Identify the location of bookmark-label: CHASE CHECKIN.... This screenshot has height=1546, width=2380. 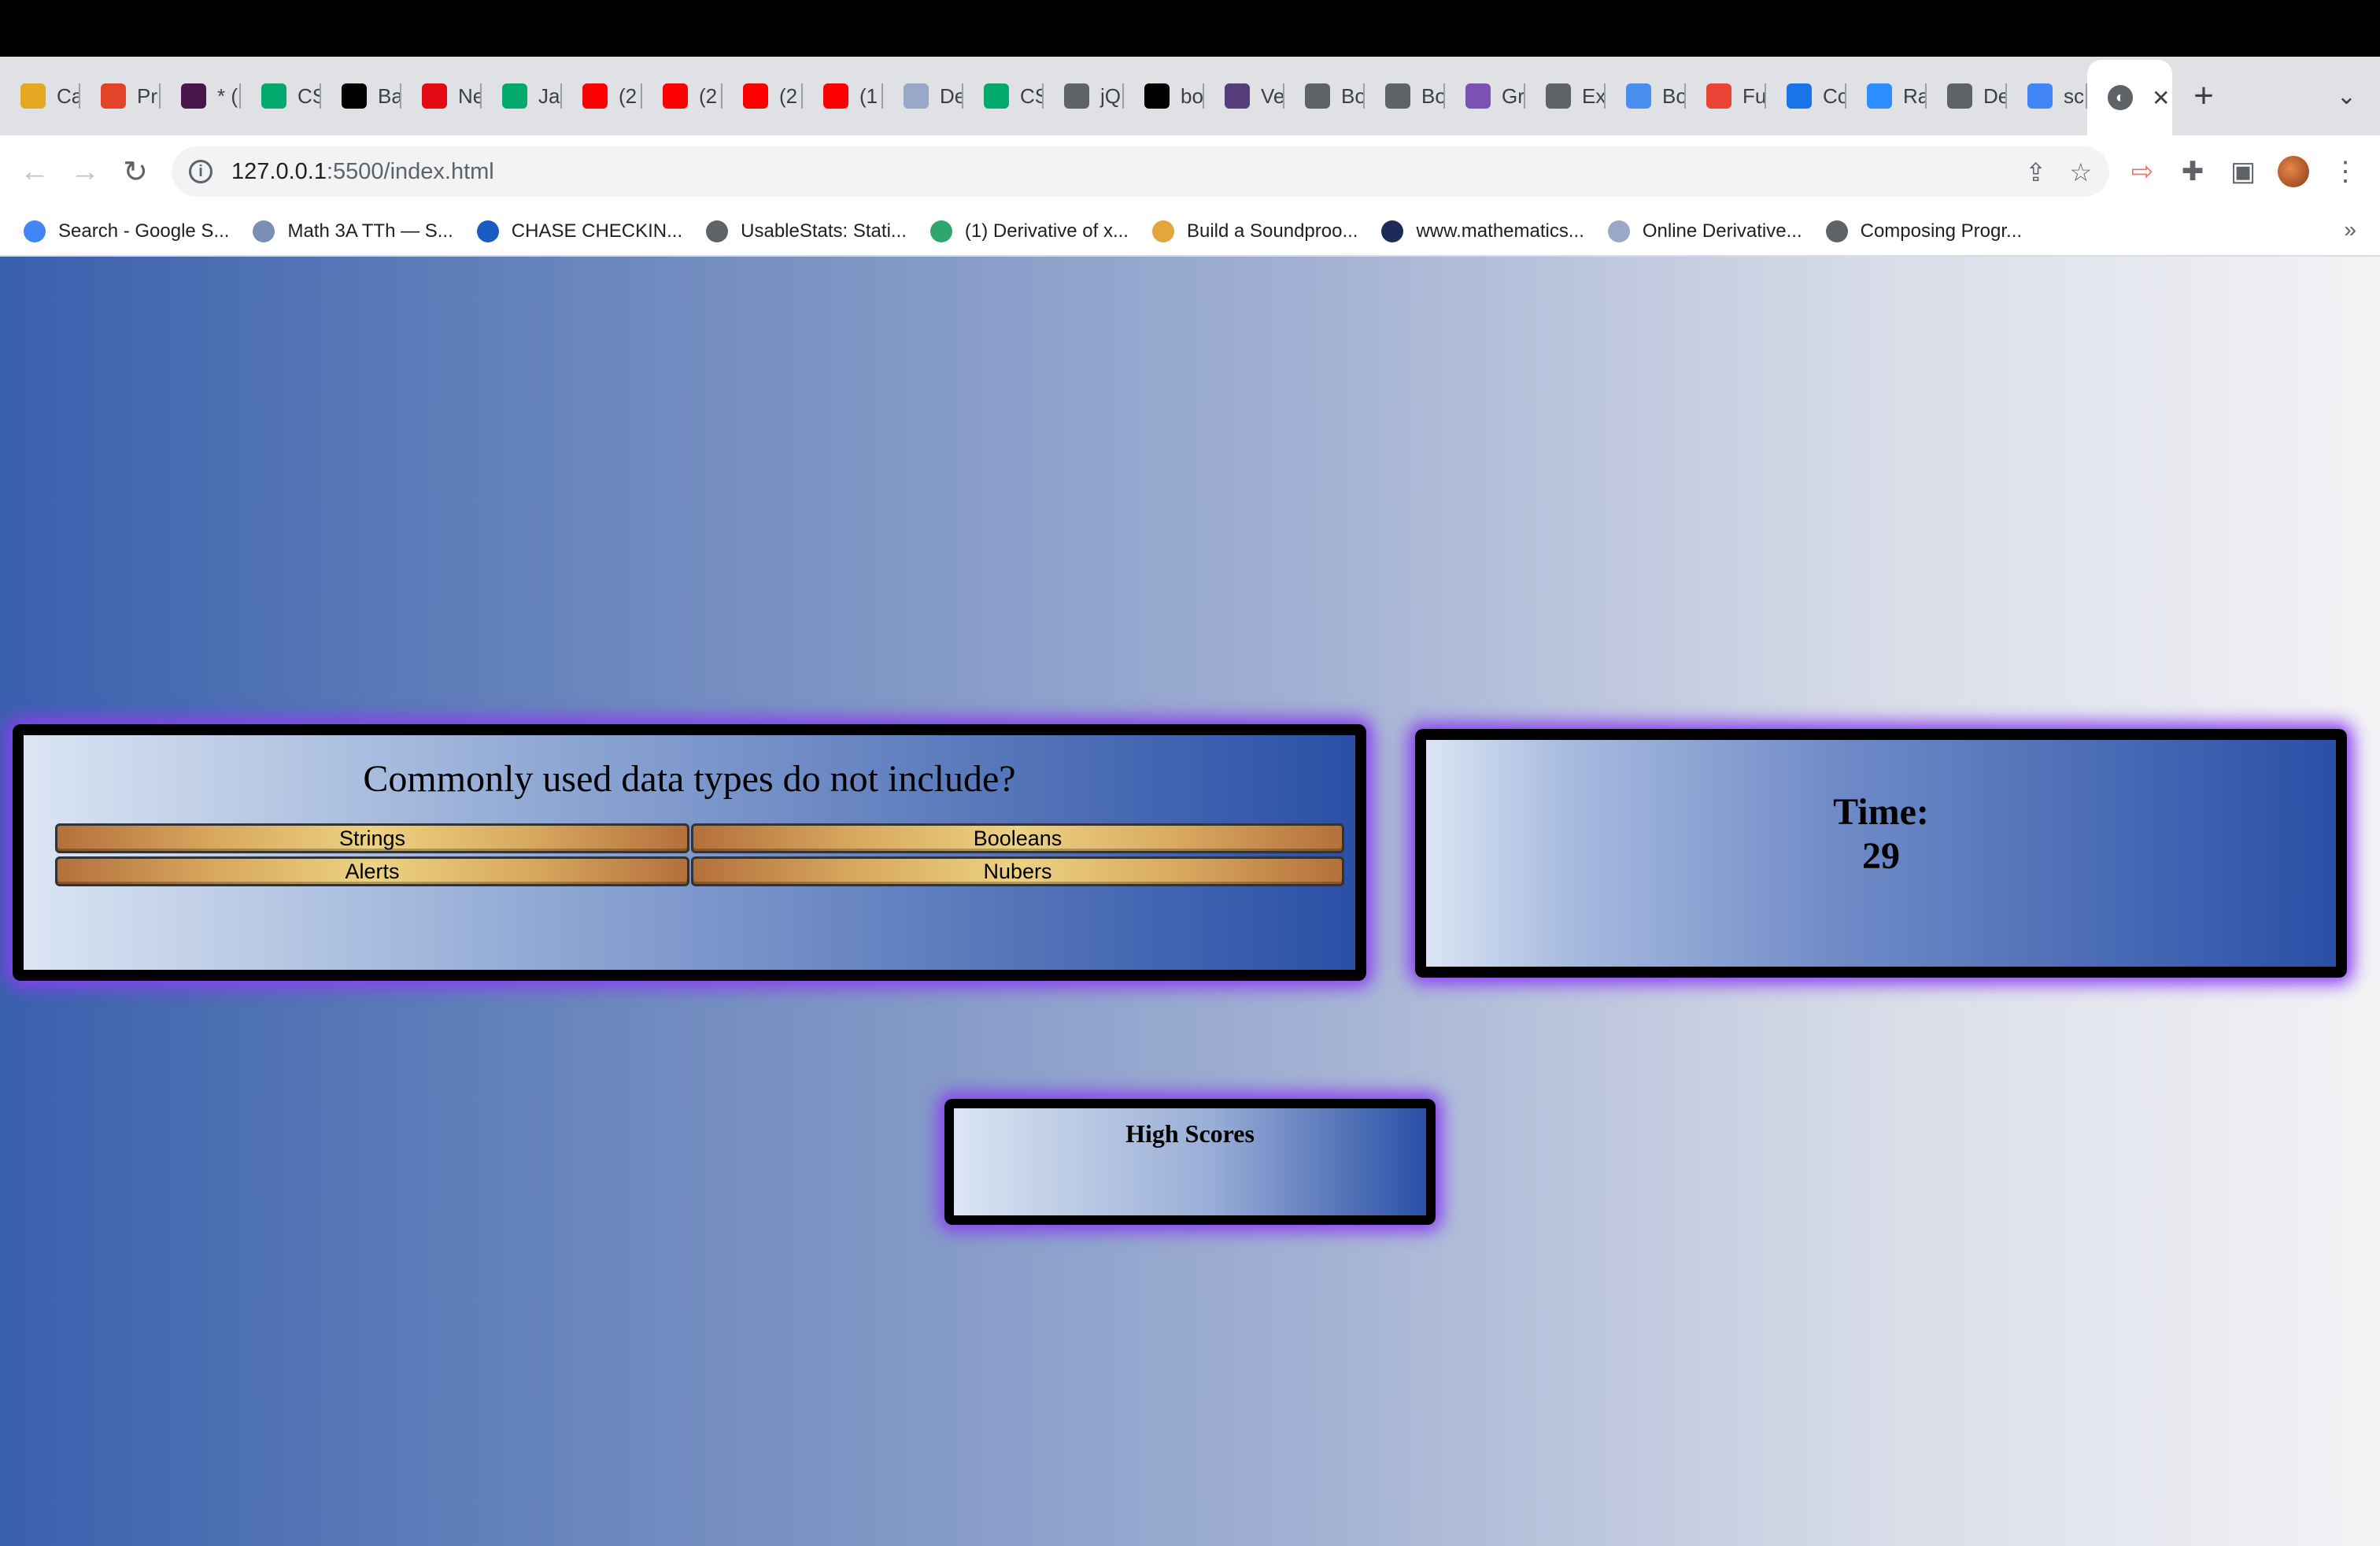
(597, 231).